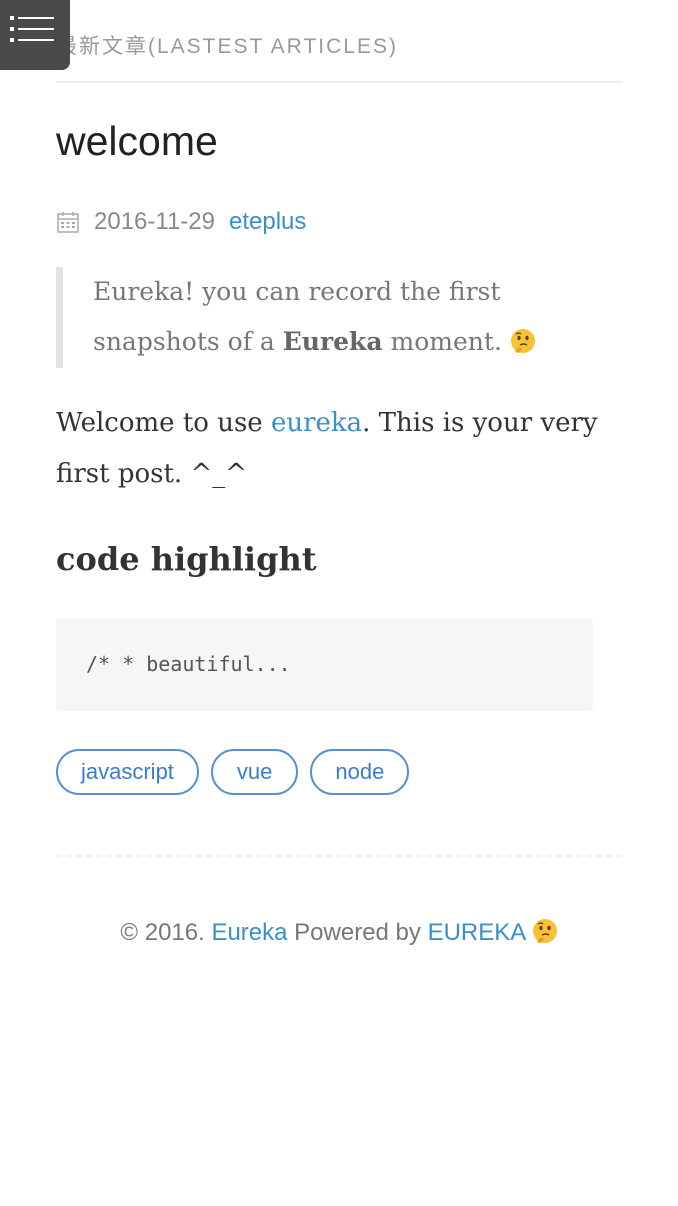 The height and width of the screenshot is (1206, 678). I want to click on quote-line-1: Eureka! you can record the first, so click(297, 291).